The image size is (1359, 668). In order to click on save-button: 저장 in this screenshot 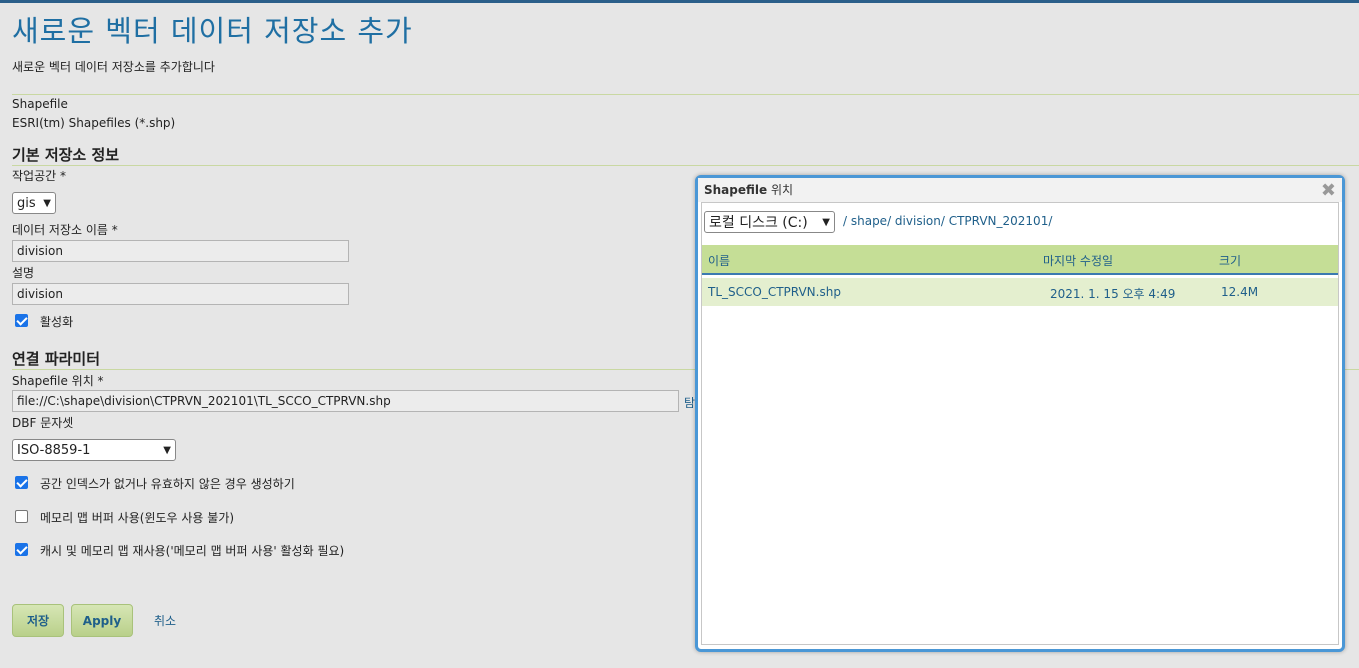, I will do `click(38, 620)`.